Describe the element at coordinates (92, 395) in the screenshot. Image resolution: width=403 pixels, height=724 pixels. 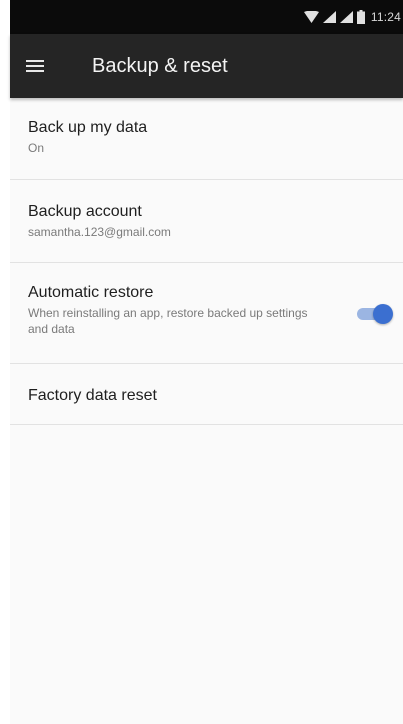
I see `pref-title: Factory data reset` at that location.